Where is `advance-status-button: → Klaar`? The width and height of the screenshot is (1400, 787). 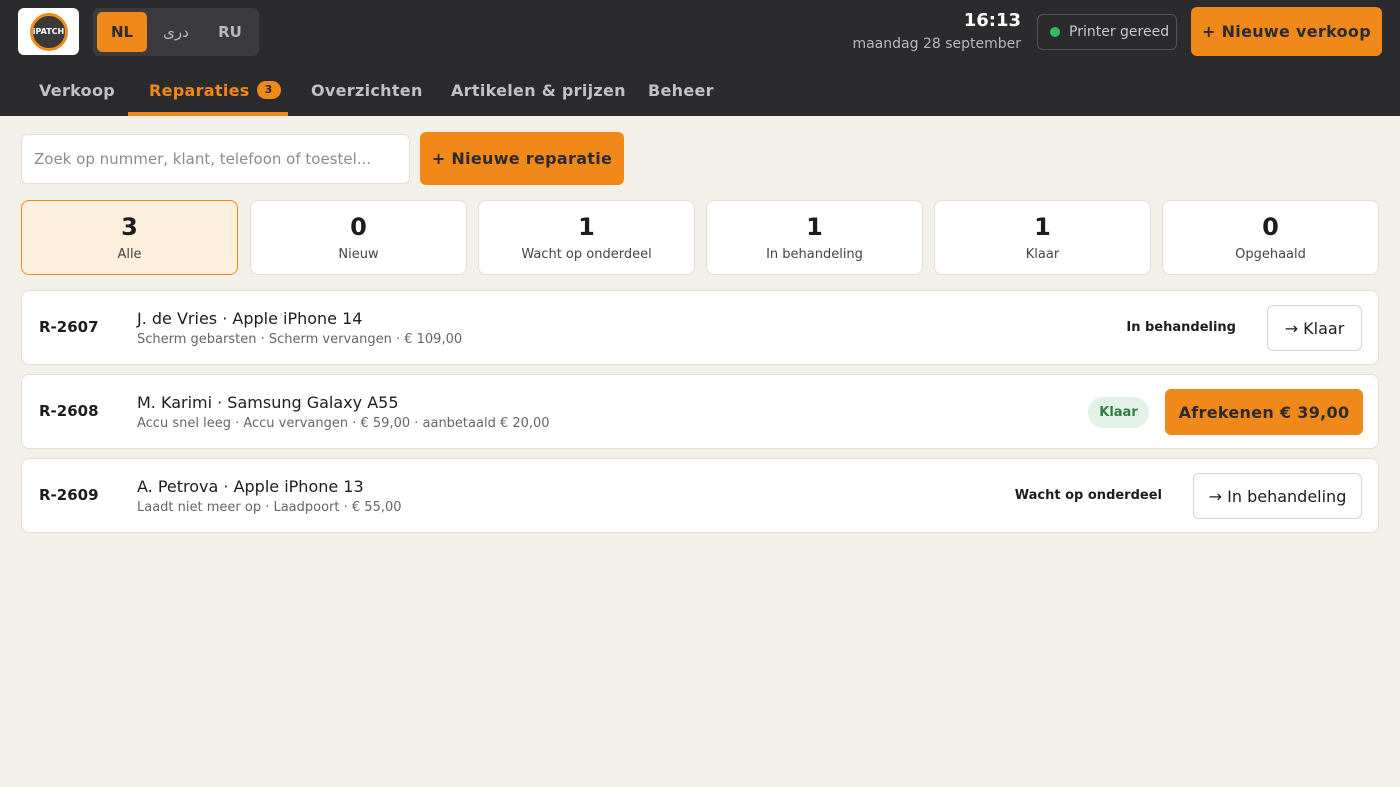
advance-status-button: → Klaar is located at coordinates (1314, 328).